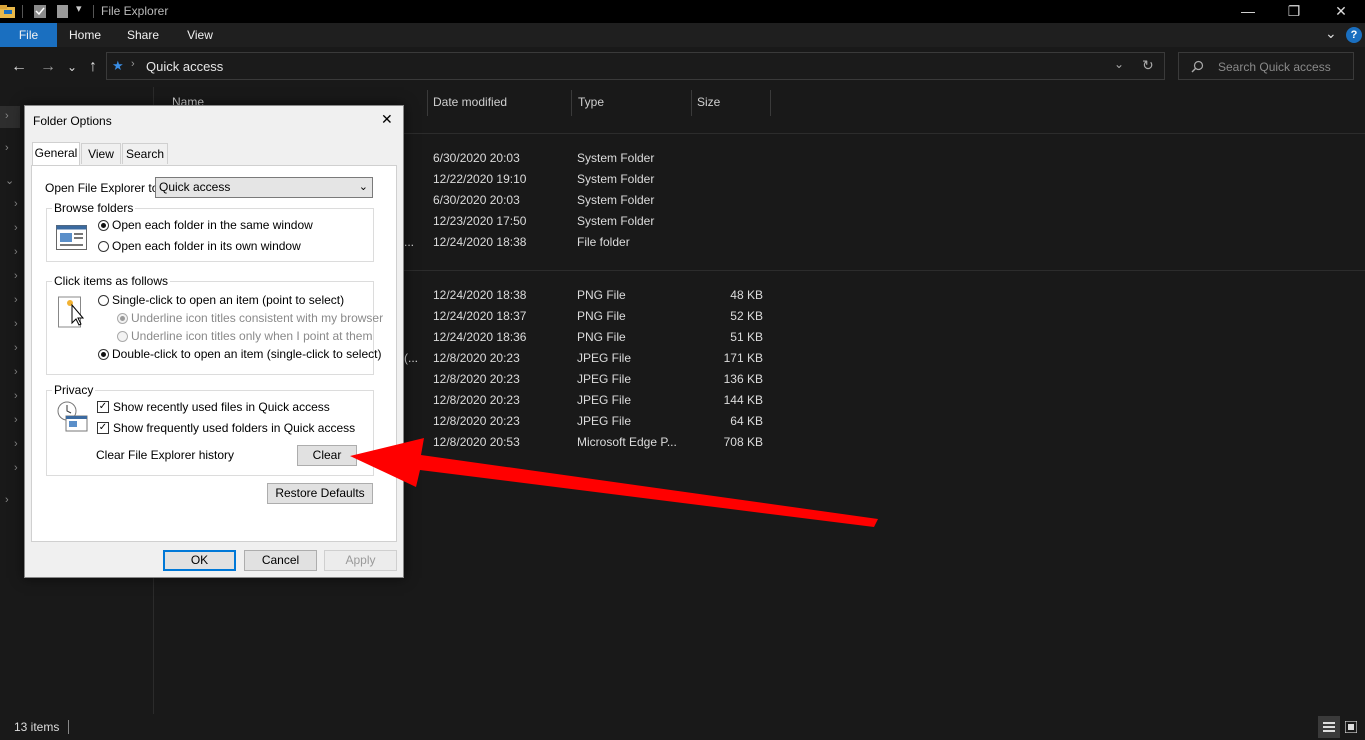 Image resolution: width=1365 pixels, height=740 pixels. I want to click on own-window-label: Open each folder in its own window, so click(206, 246).